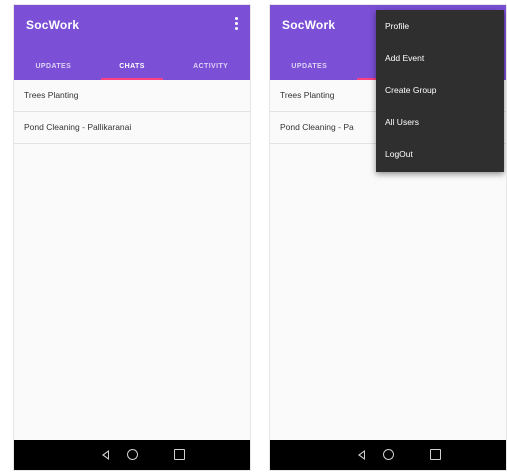  Describe the element at coordinates (210, 66) in the screenshot. I see `tab-activity: ACTIVITY` at that location.